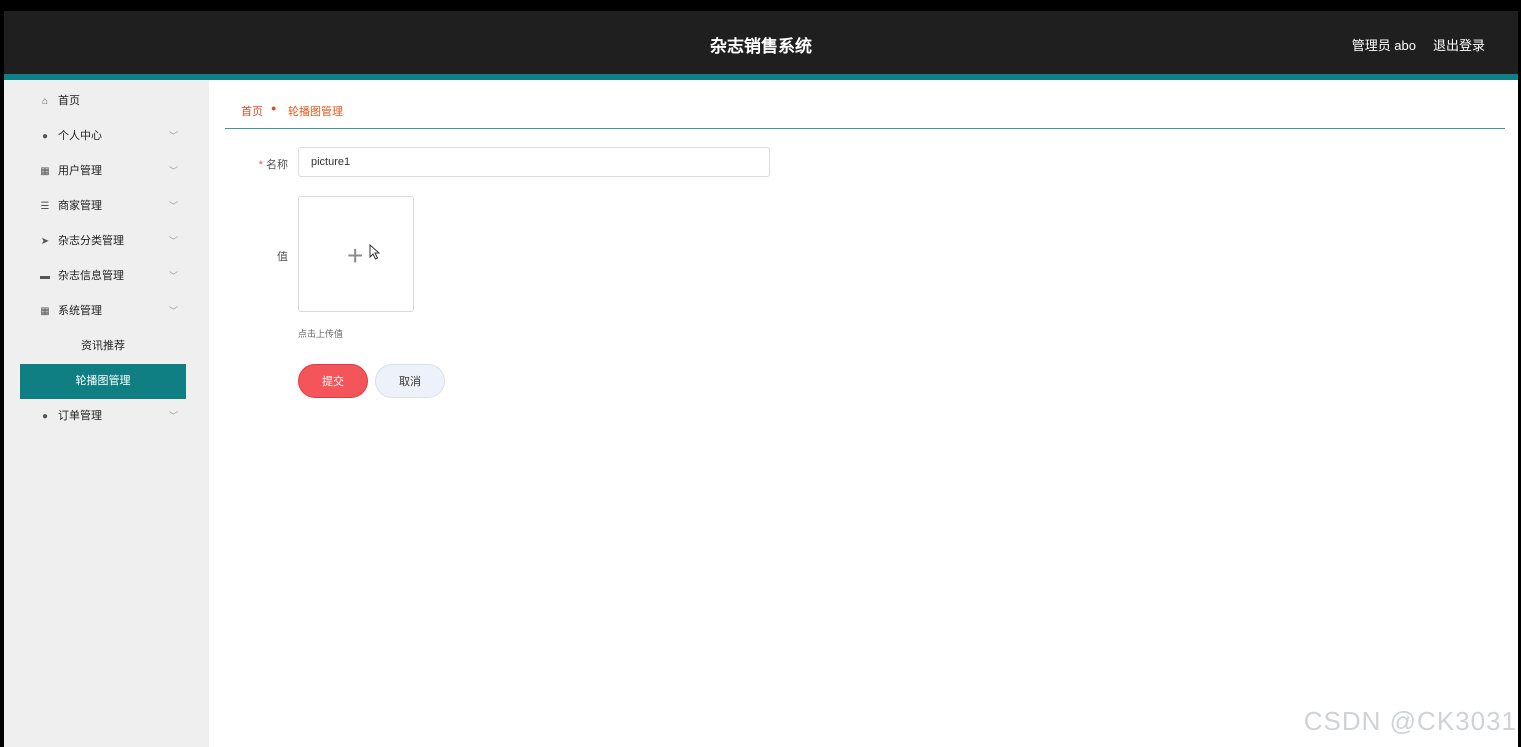 The width and height of the screenshot is (1521, 747). Describe the element at coordinates (80, 136) in the screenshot. I see `sidebar-item-label: 个人中心` at that location.